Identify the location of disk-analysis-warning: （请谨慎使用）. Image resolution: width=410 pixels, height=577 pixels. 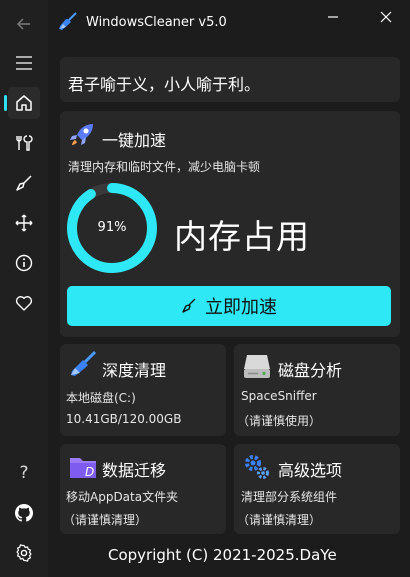
(279, 421).